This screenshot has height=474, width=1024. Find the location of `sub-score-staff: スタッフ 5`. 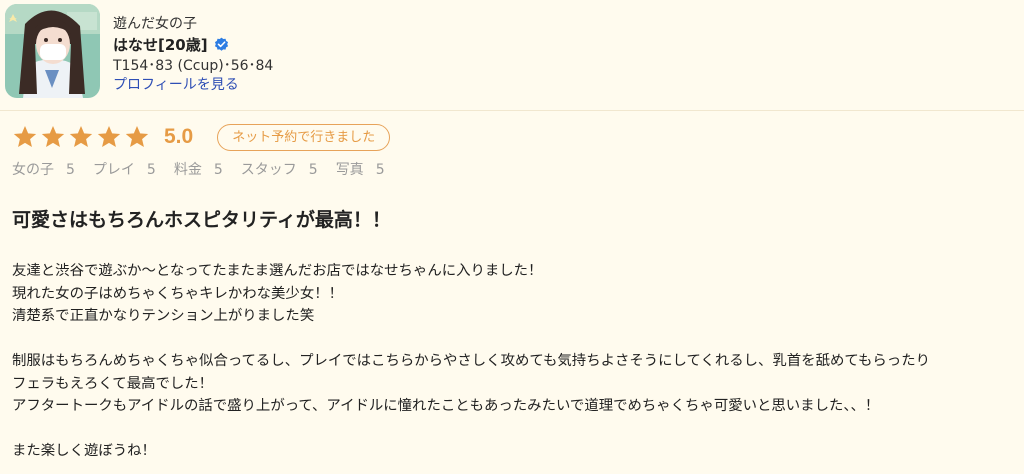

sub-score-staff: スタッフ 5 is located at coordinates (279, 169).